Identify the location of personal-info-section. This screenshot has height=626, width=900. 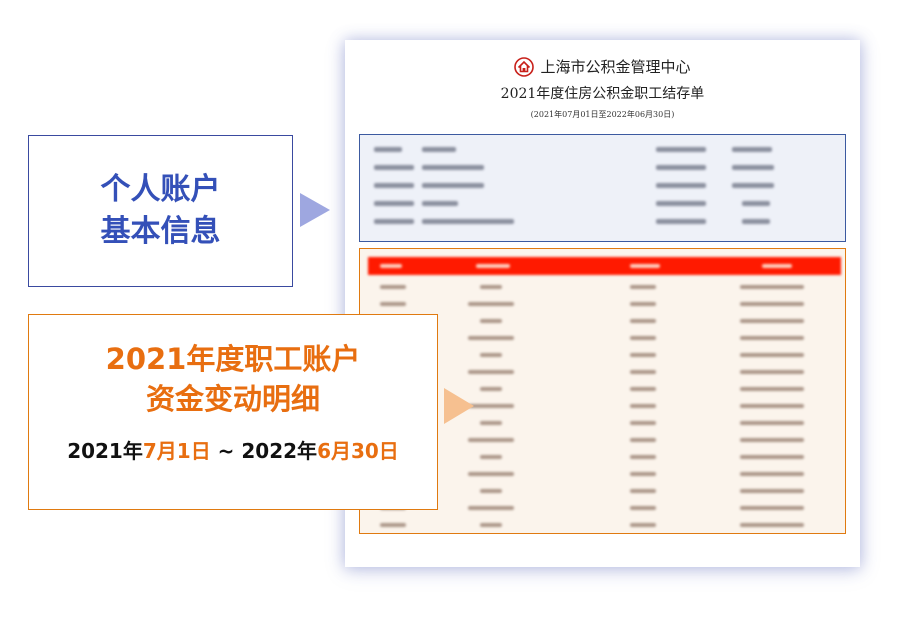
(602, 188).